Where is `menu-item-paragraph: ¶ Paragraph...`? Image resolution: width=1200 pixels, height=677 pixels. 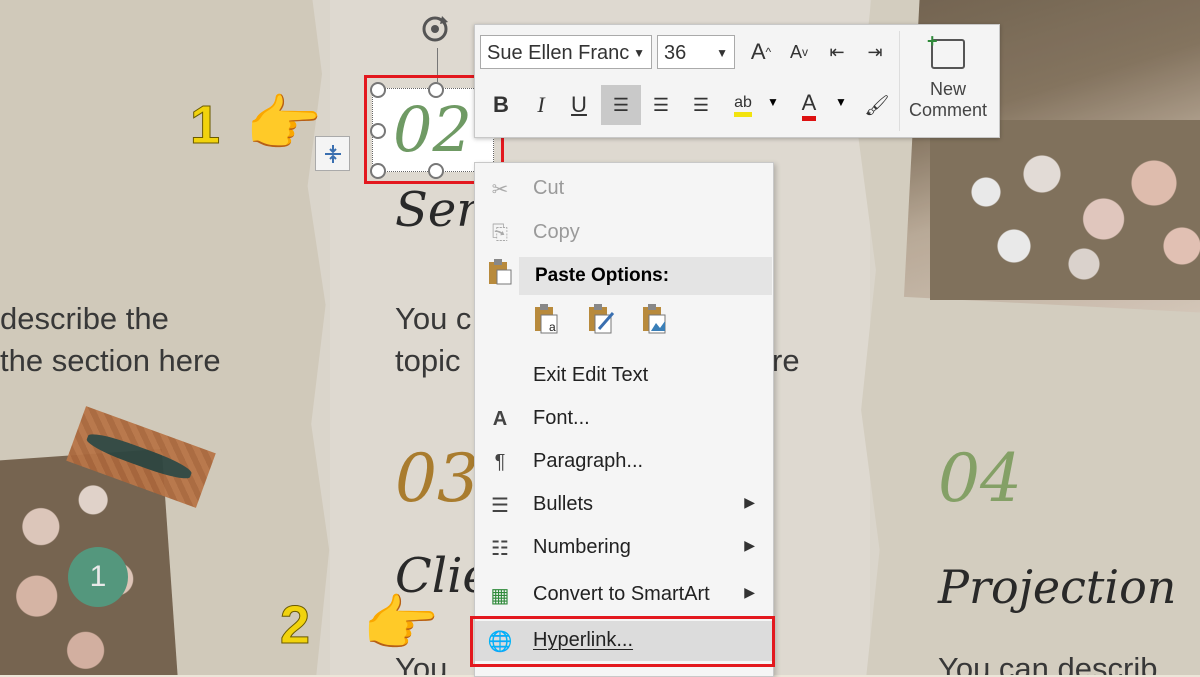
menu-item-paragraph: ¶ Paragraph... is located at coordinates (624, 462).